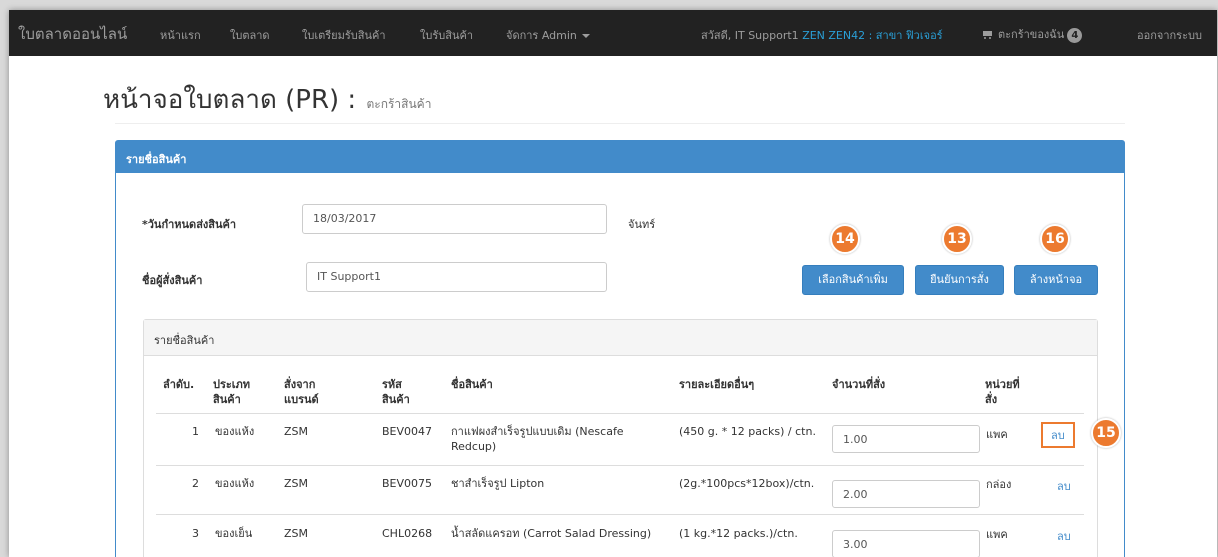 This screenshot has height=557, width=1218. Describe the element at coordinates (906, 439) in the screenshot. I see `qty-input: 1.00` at that location.